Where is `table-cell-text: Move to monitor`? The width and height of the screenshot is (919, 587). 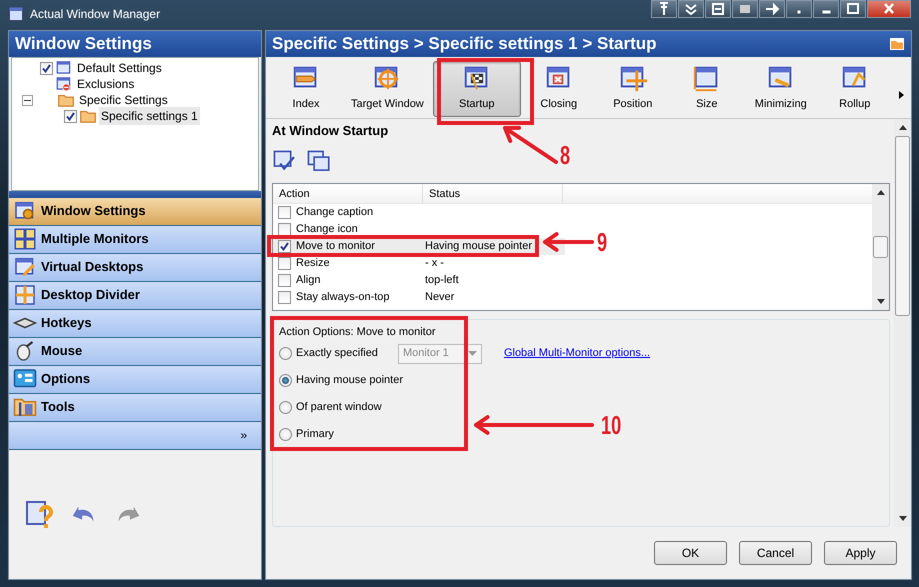 table-cell-text: Move to monitor is located at coordinates (335, 246).